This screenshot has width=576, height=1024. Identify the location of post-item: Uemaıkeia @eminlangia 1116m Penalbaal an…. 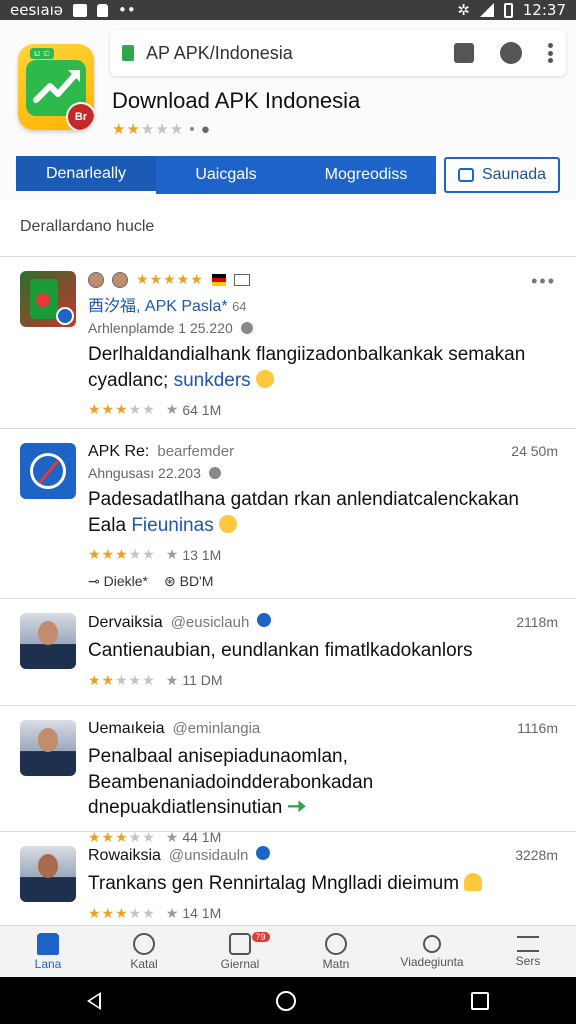
(288, 775).